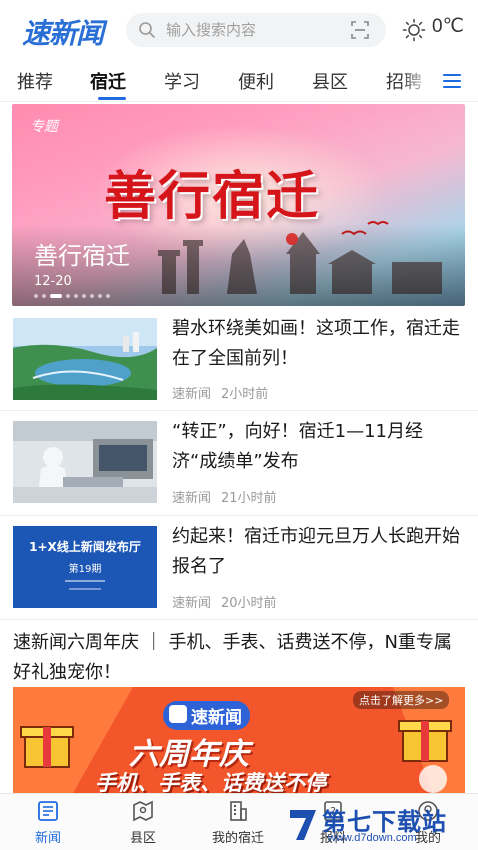  Describe the element at coordinates (210, 782) in the screenshot. I see `promo-sub-text: 手机、手表、话费送不停` at that location.